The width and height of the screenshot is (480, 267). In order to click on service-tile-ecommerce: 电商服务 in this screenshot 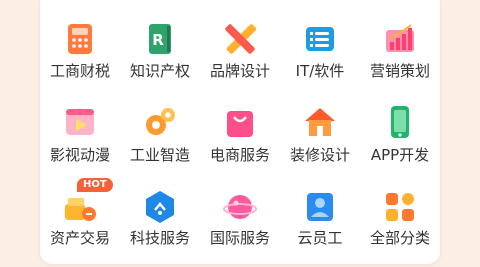, I will do `click(240, 130)`.